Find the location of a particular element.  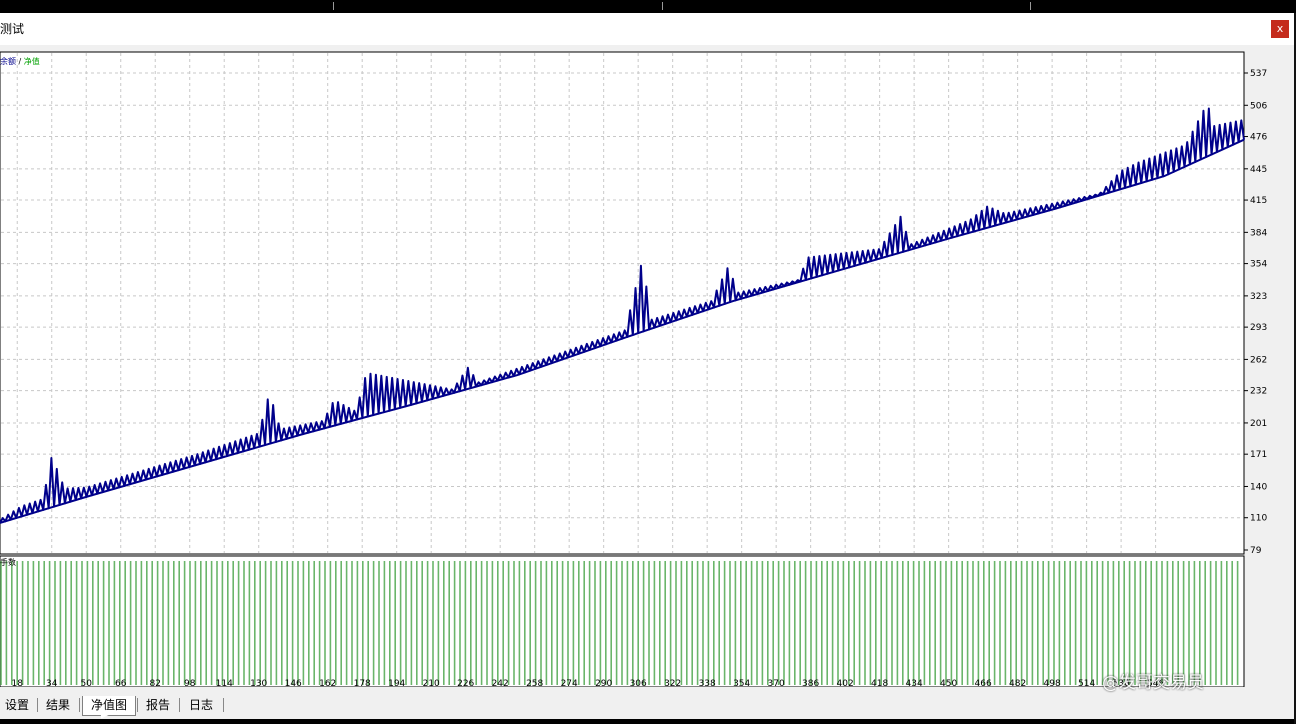

x-tick-label: 242 is located at coordinates (500, 683).